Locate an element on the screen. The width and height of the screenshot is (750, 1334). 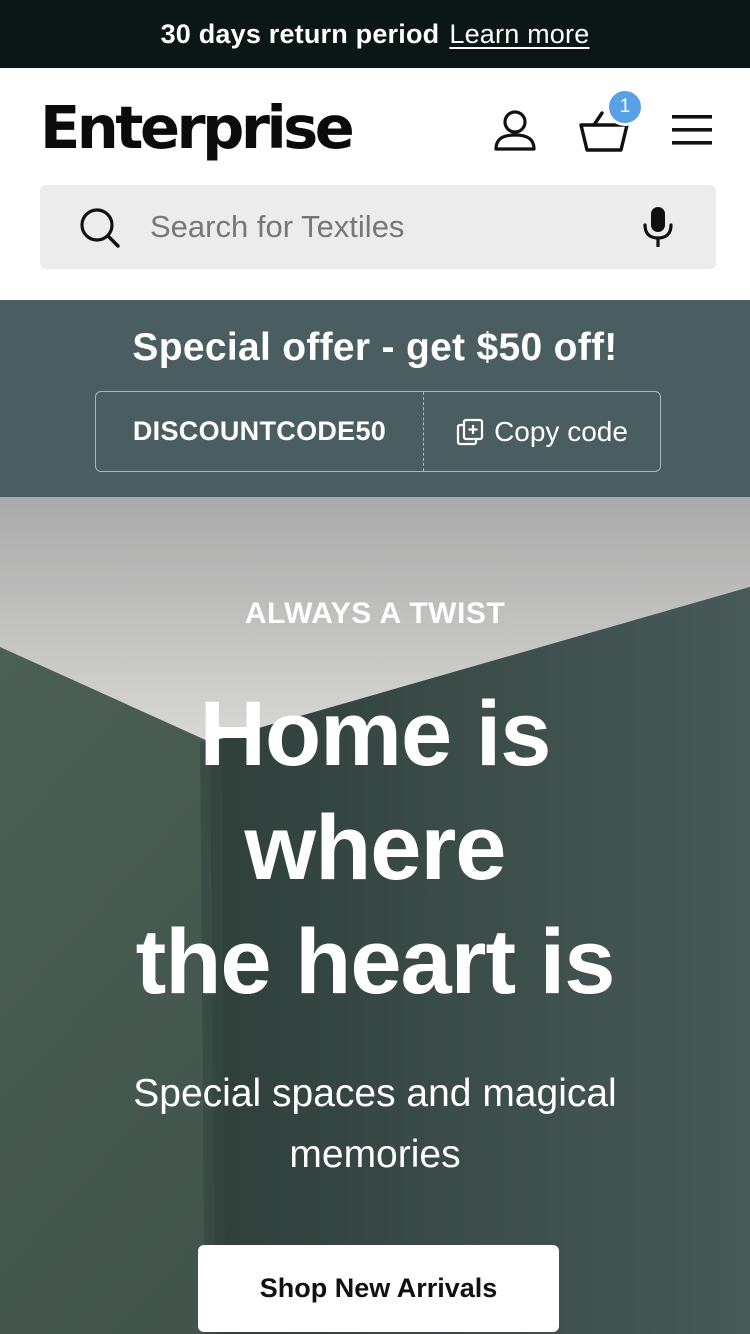
menu-button is located at coordinates (692, 130).